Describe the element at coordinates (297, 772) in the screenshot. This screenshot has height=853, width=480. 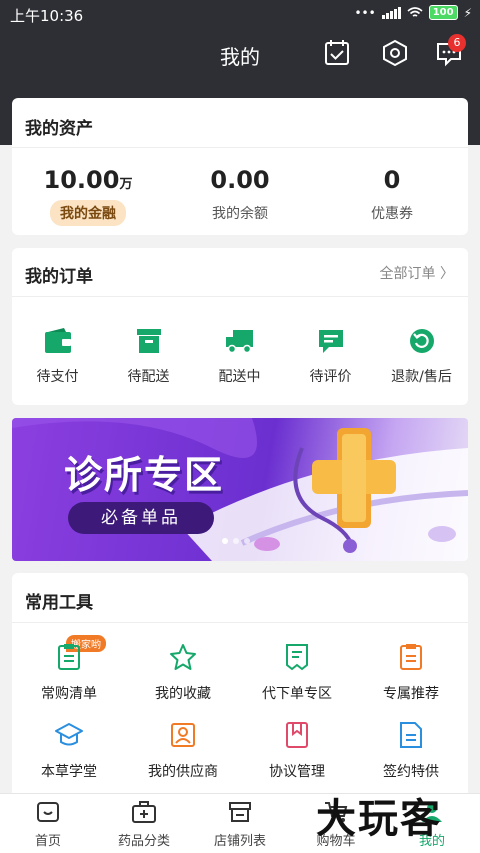
I see `tool-label: 协议管理` at that location.